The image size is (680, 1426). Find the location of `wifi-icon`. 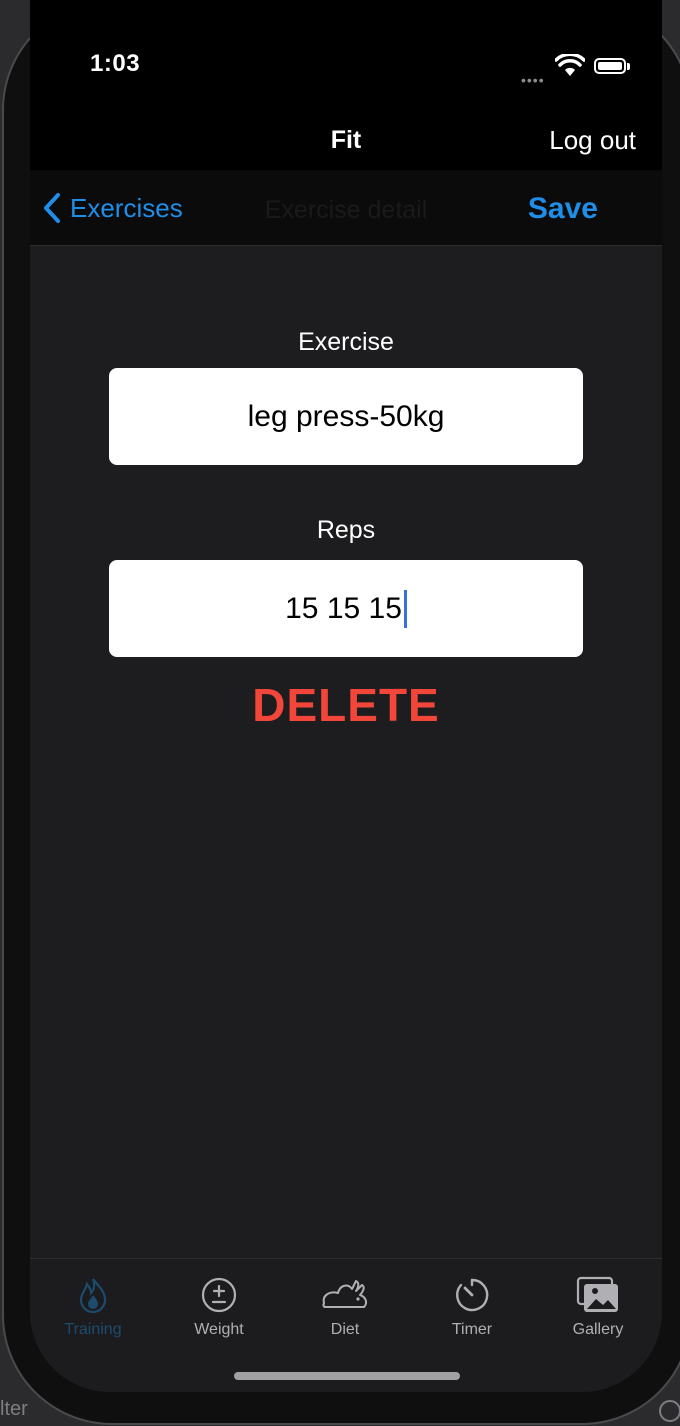

wifi-icon is located at coordinates (570, 65).